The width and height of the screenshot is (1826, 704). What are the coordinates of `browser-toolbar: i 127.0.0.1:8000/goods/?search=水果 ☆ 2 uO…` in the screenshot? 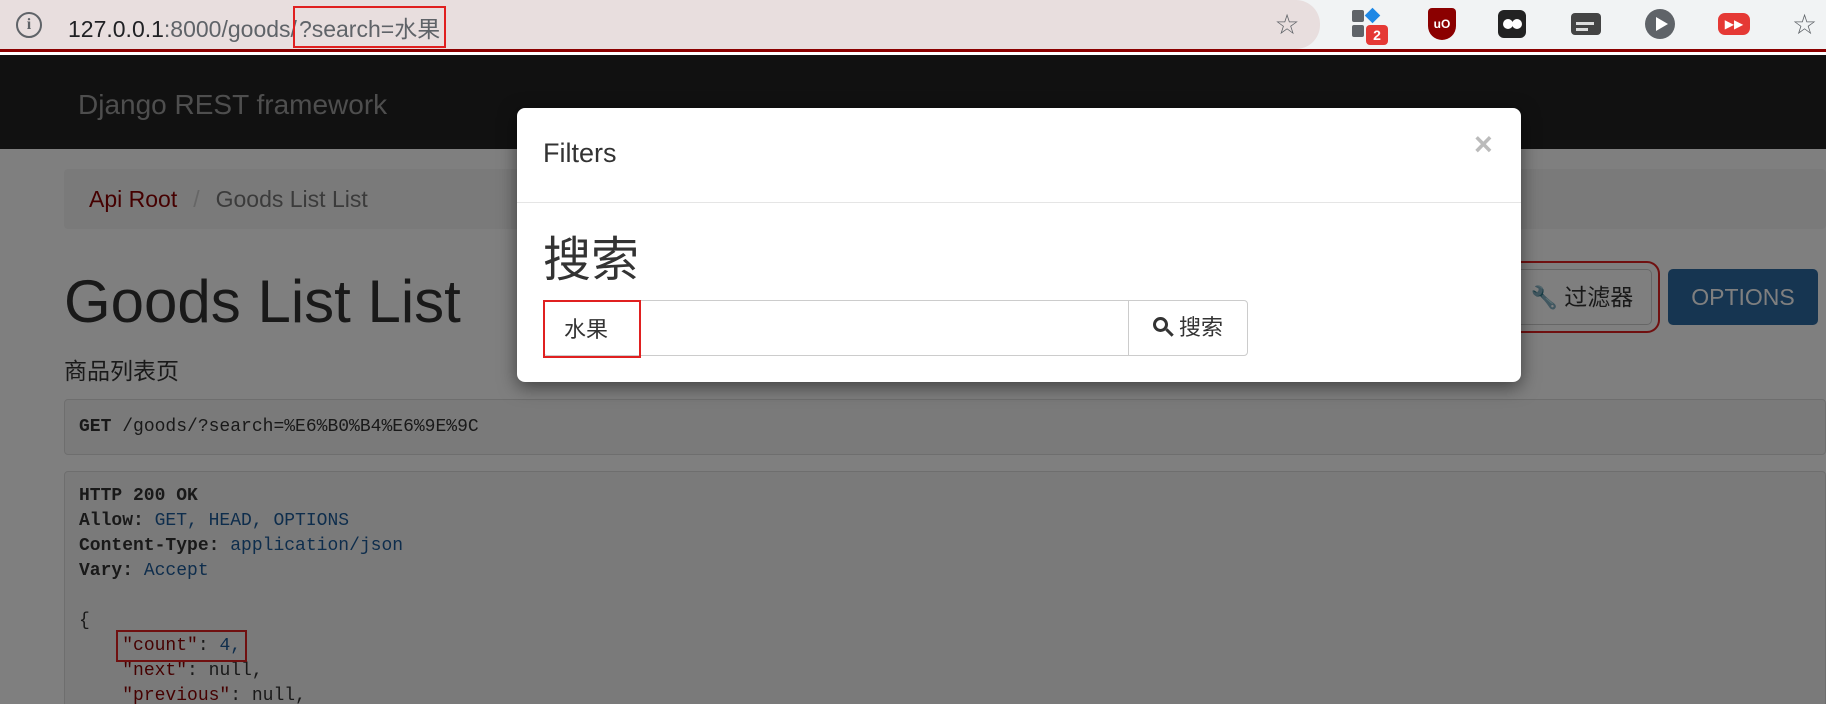 It's located at (913, 26).